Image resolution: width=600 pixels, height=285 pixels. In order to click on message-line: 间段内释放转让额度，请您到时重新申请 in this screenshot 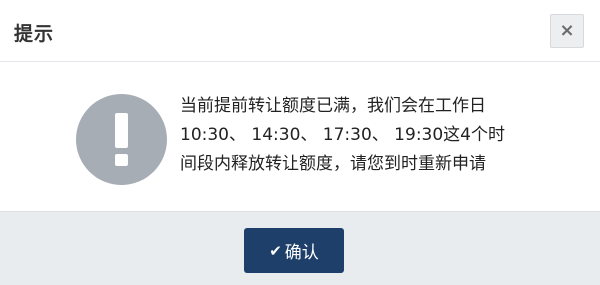, I will do `click(333, 164)`.